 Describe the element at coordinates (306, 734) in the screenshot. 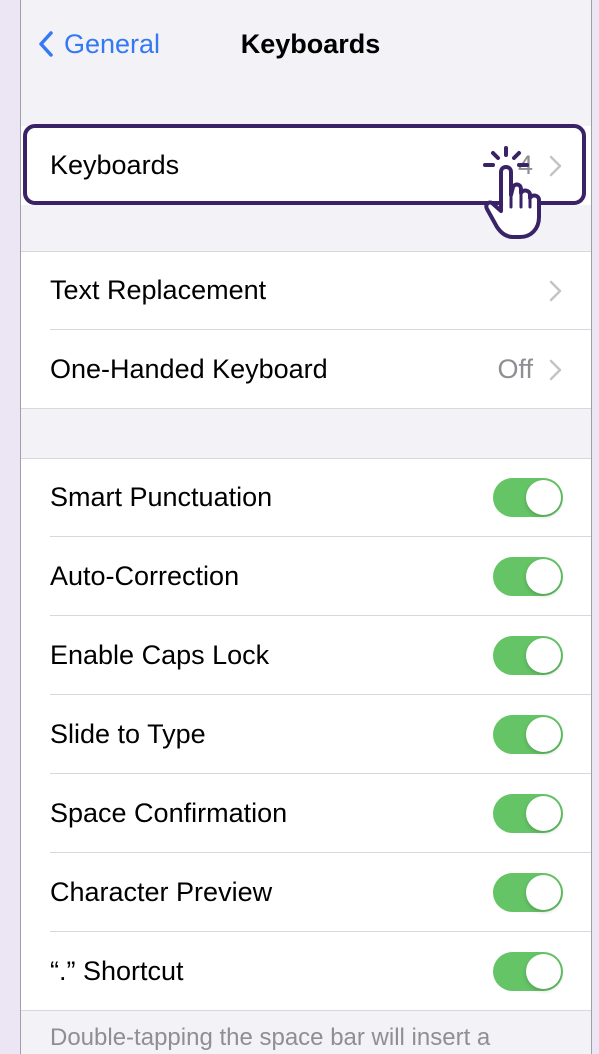

I see `toggle-row-slide-to-type: Slide to Type` at that location.